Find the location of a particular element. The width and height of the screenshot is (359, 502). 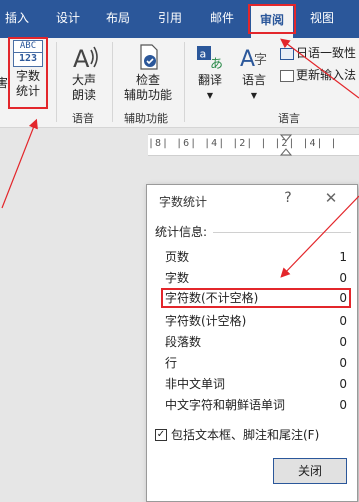

tab-insert: 插入 is located at coordinates (17, 19).